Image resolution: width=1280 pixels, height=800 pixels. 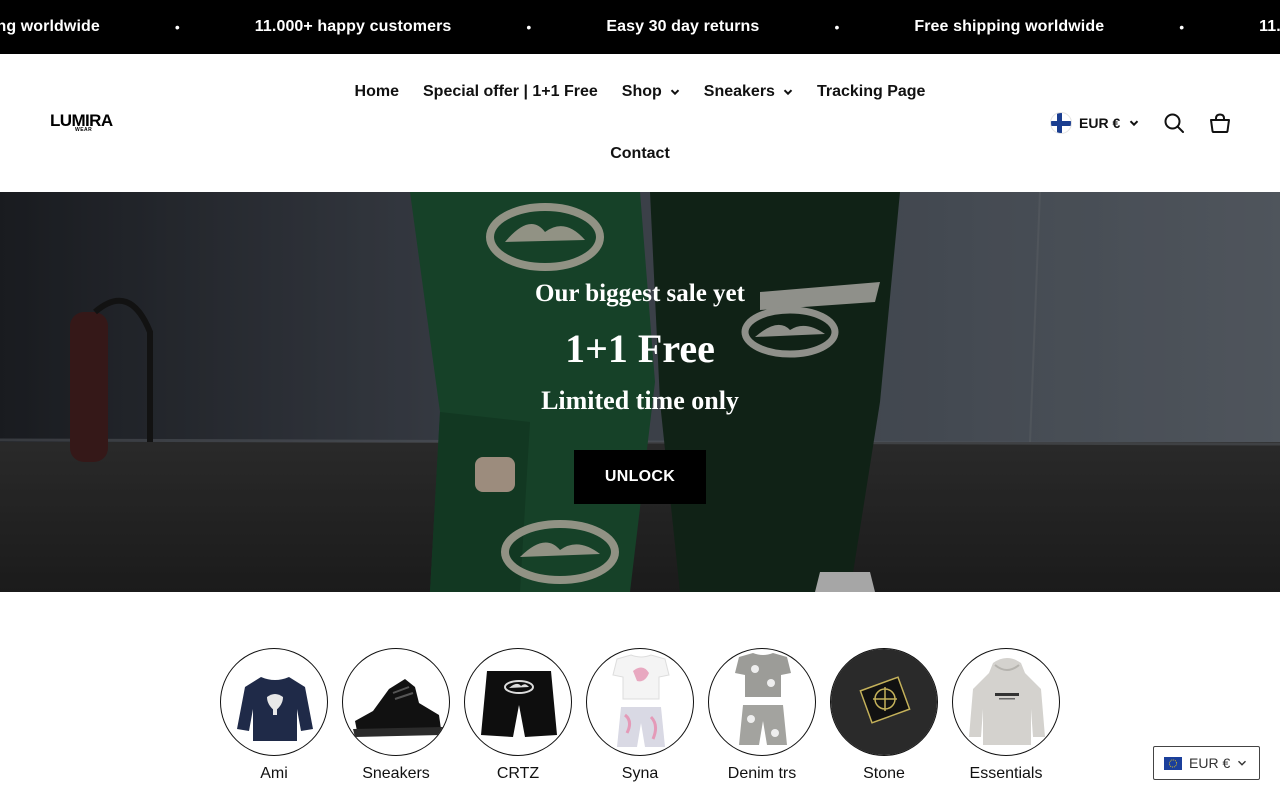 I want to click on category-crtz: CRTZ, so click(x=518, y=718).